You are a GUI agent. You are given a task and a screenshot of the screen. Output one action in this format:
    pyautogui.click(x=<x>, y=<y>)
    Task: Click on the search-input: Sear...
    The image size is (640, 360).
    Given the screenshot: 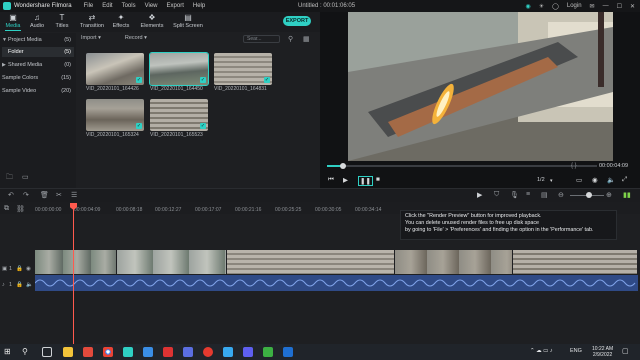 What is the action you would take?
    pyautogui.click(x=261, y=39)
    